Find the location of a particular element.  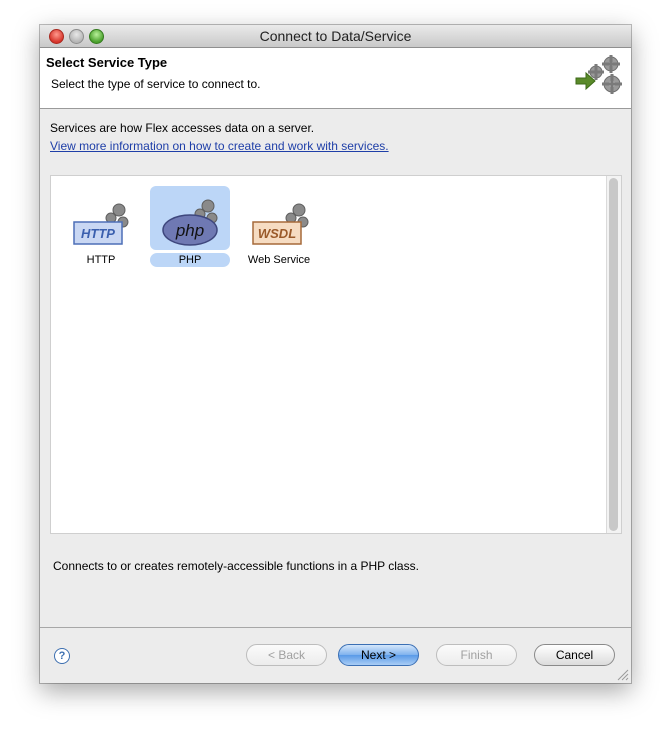

service-item-http: HTTP HTTP is located at coordinates (101, 227).